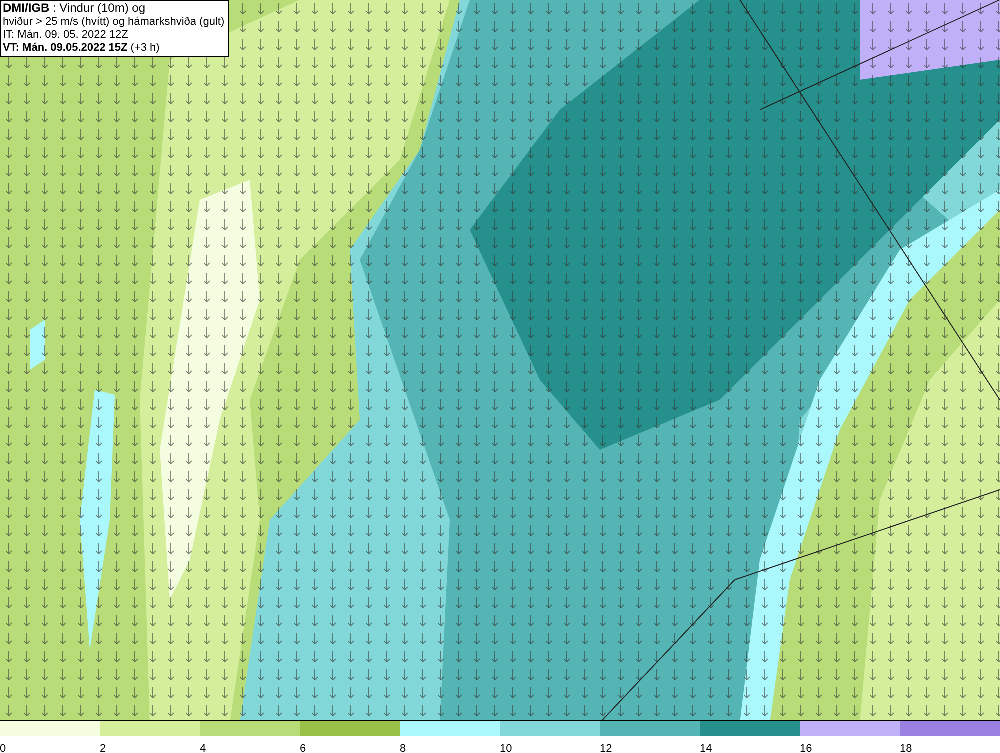 This screenshot has width=1000, height=753. What do you see at coordinates (706, 748) in the screenshot?
I see `legend-label: 14` at bounding box center [706, 748].